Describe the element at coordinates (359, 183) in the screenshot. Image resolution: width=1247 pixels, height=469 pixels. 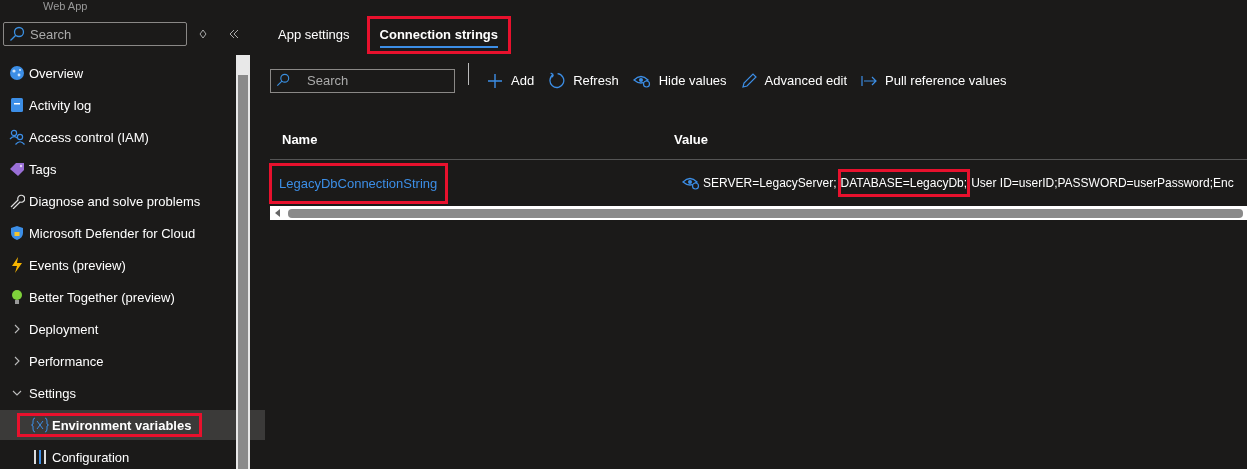
I see `connection-name-link: LegacyDbConnectionString` at that location.